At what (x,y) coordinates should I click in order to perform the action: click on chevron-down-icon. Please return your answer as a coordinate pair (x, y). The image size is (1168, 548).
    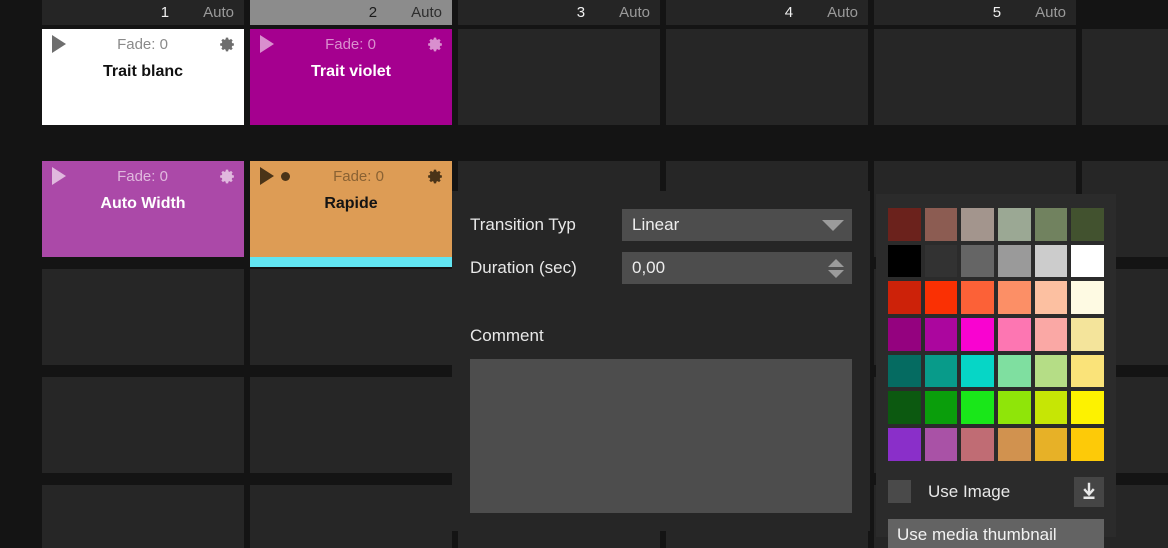
    Looking at the image, I should click on (836, 273).